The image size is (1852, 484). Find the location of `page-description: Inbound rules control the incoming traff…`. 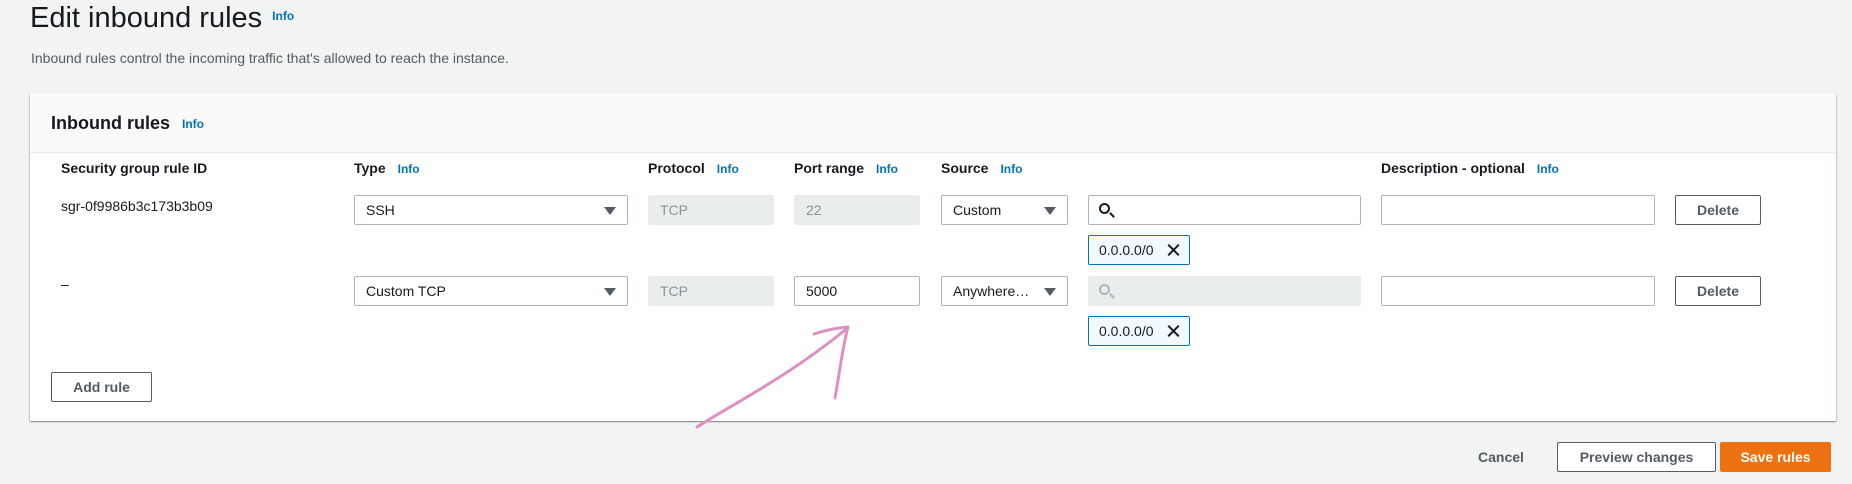

page-description: Inbound rules control the incoming traff… is located at coordinates (270, 58).